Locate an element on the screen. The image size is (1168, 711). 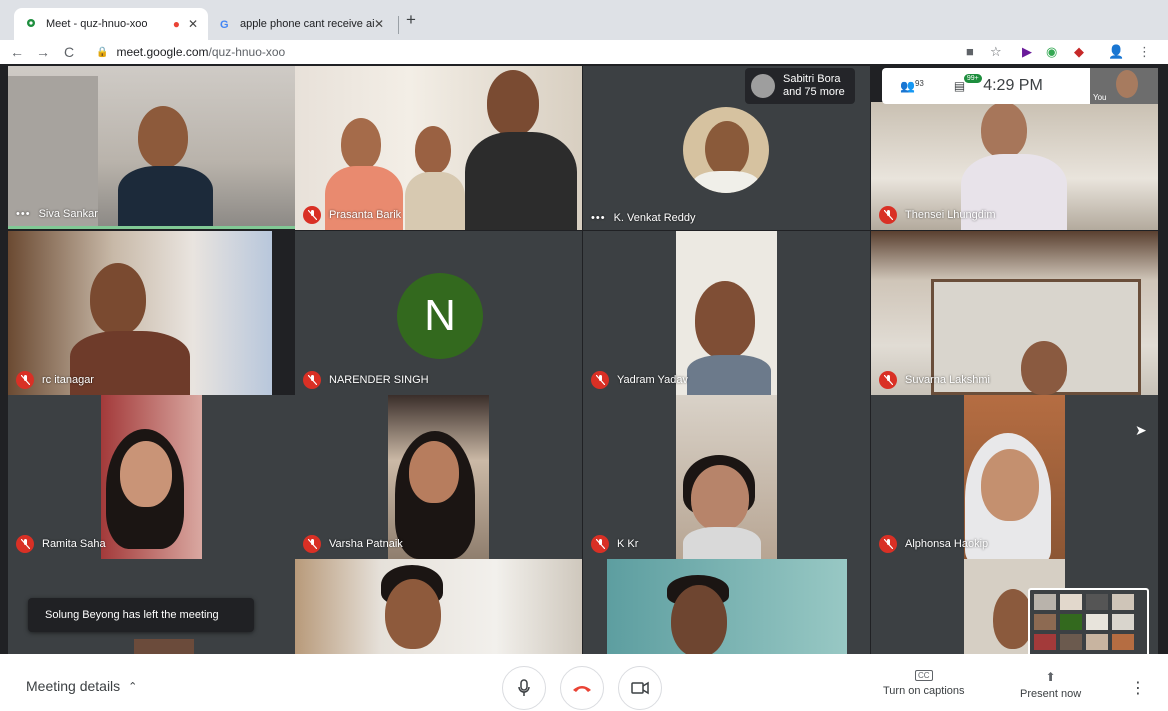
tab-search: G apple phone cant receive aird ✕ is located at coordinates (301, 24).